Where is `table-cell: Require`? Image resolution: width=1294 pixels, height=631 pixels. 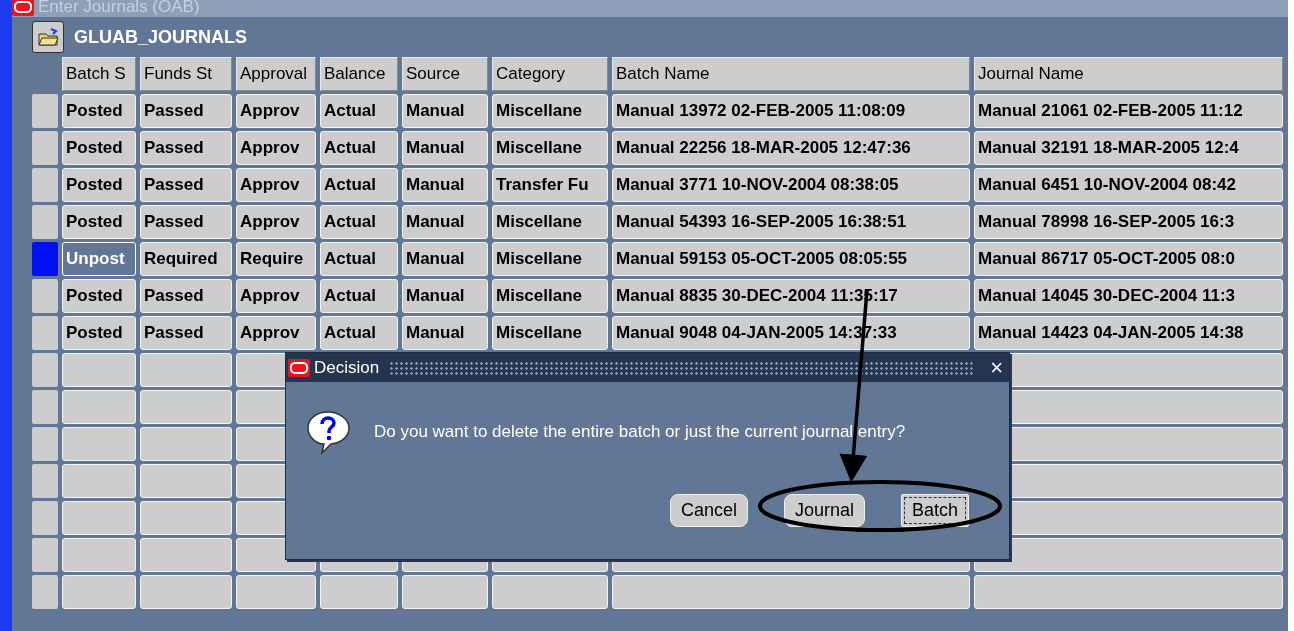
table-cell: Require is located at coordinates (276, 259).